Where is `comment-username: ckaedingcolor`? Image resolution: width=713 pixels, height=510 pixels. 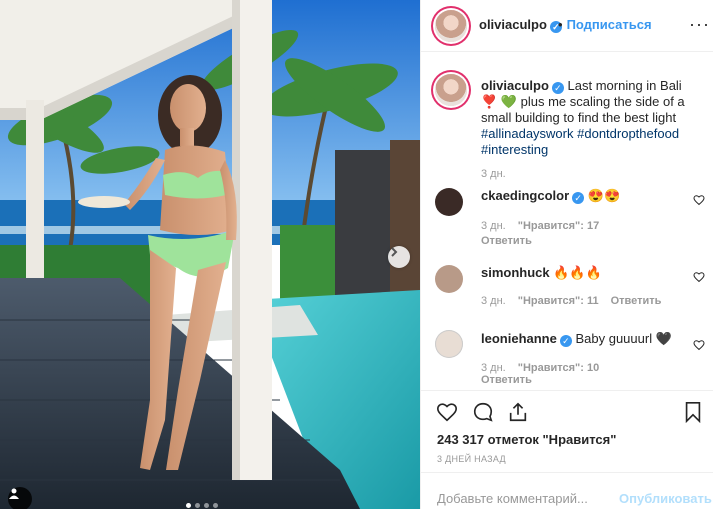 comment-username: ckaedingcolor is located at coordinates (525, 195).